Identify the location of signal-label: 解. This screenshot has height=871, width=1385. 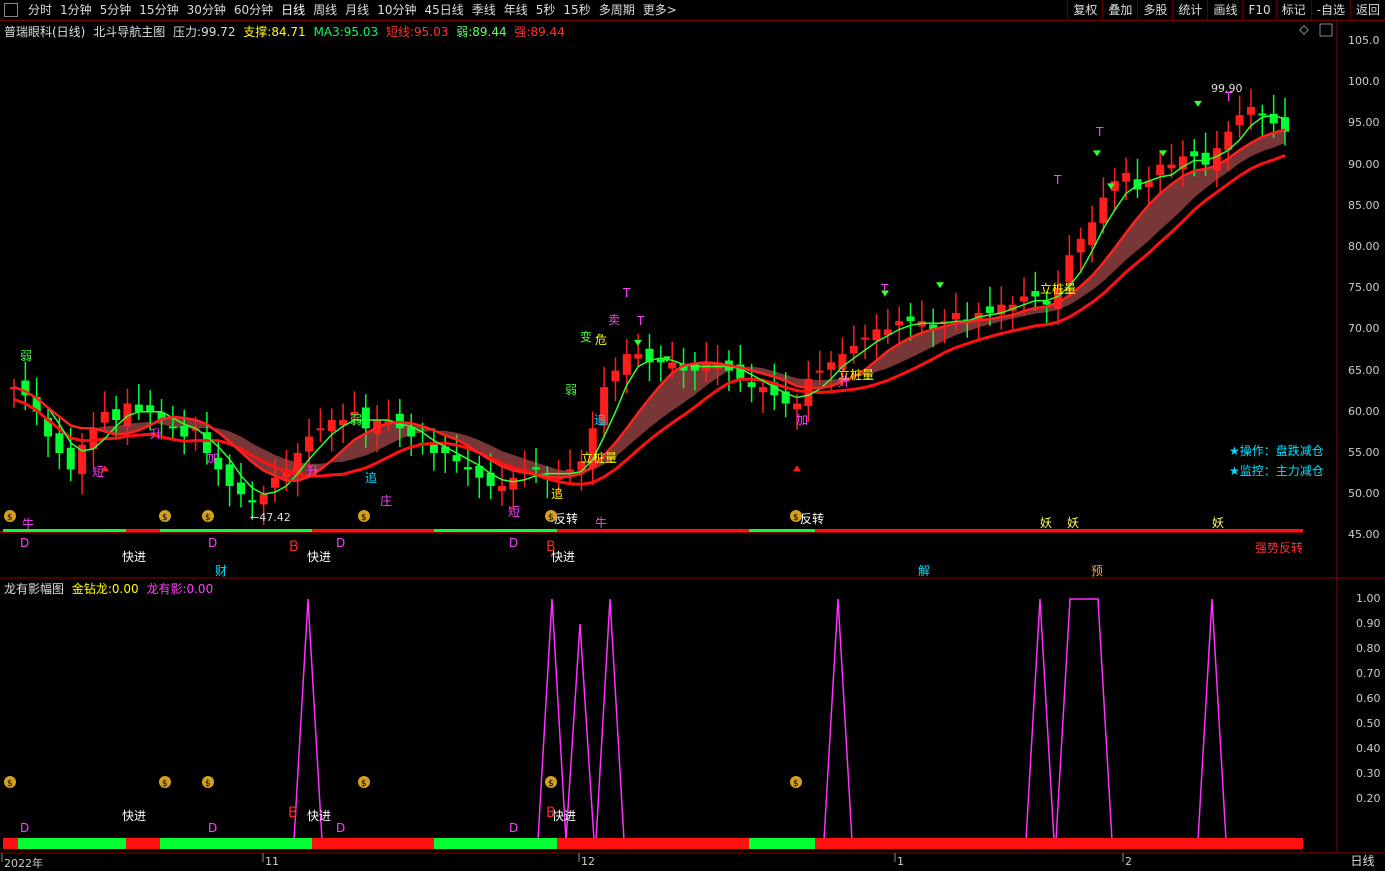
(924, 571).